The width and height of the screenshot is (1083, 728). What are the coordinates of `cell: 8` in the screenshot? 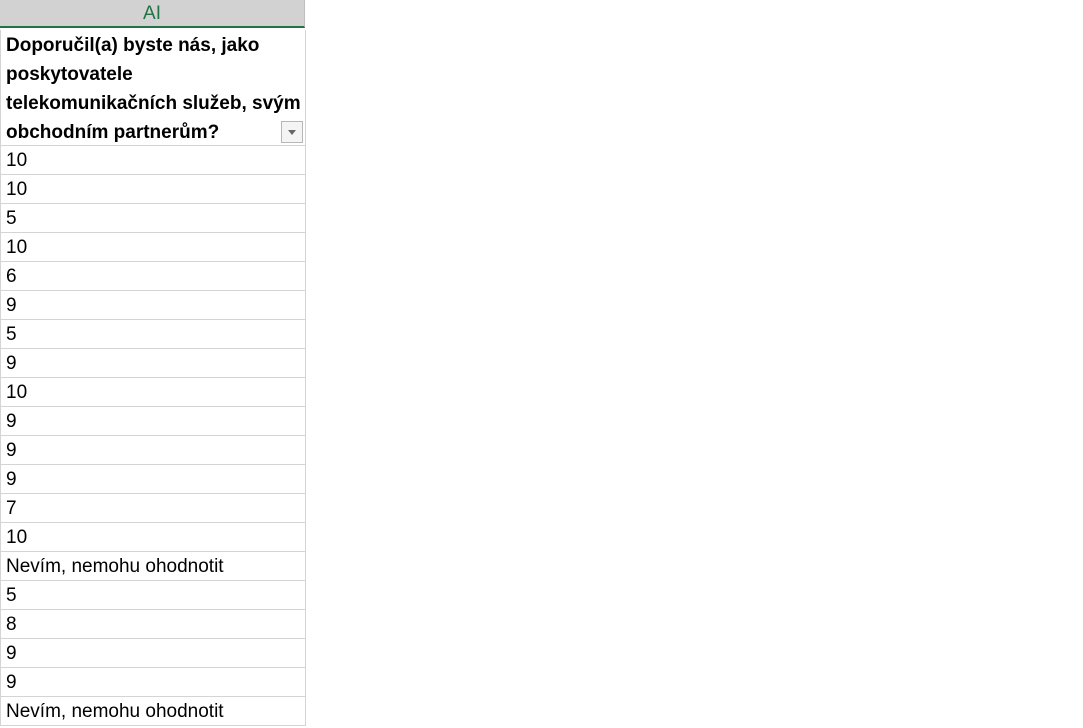 It's located at (153, 624).